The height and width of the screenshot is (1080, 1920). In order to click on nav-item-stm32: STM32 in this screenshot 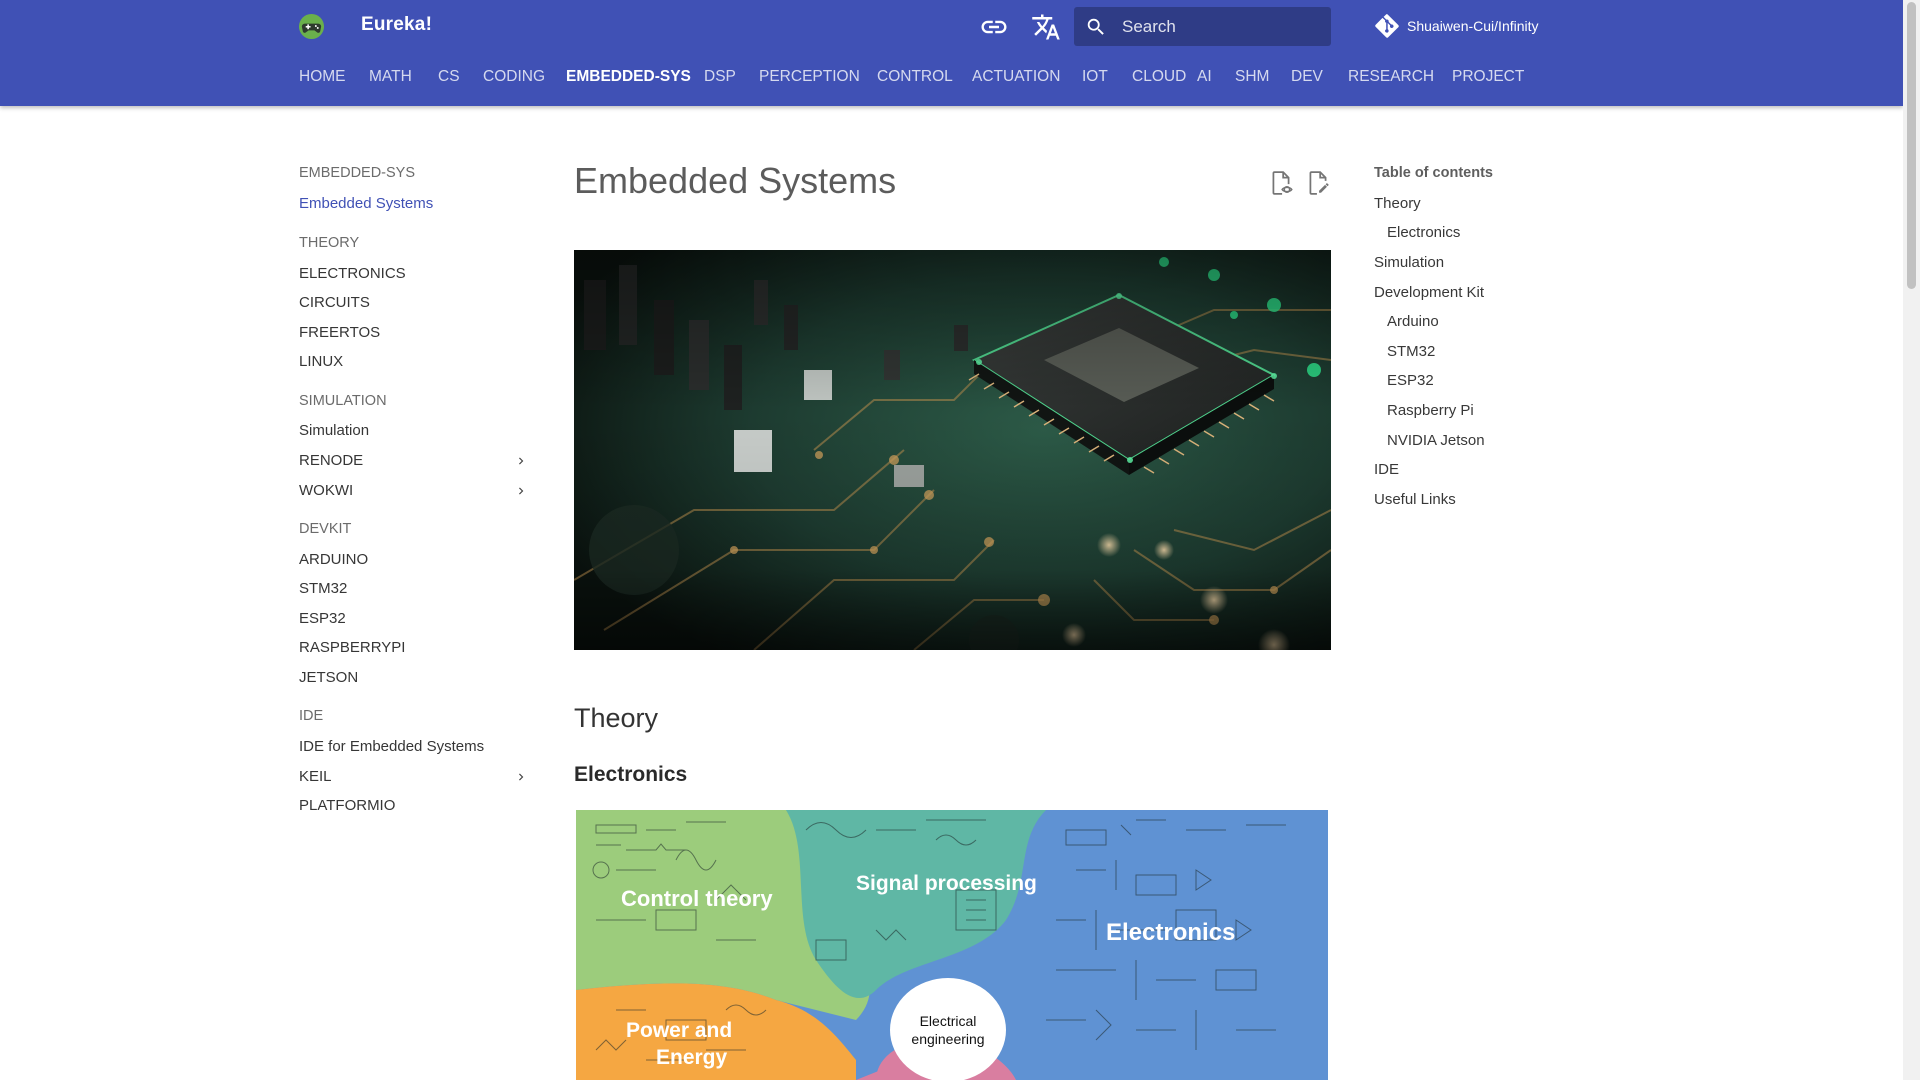, I will do `click(323, 588)`.